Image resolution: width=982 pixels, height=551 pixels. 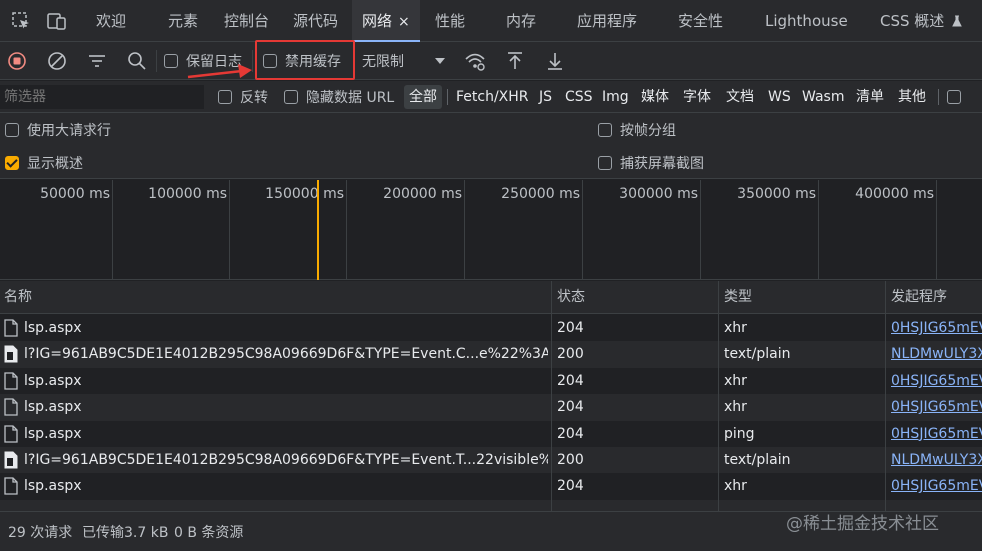 What do you see at coordinates (57, 21) in the screenshot?
I see `device-toolbar-icon` at bounding box center [57, 21].